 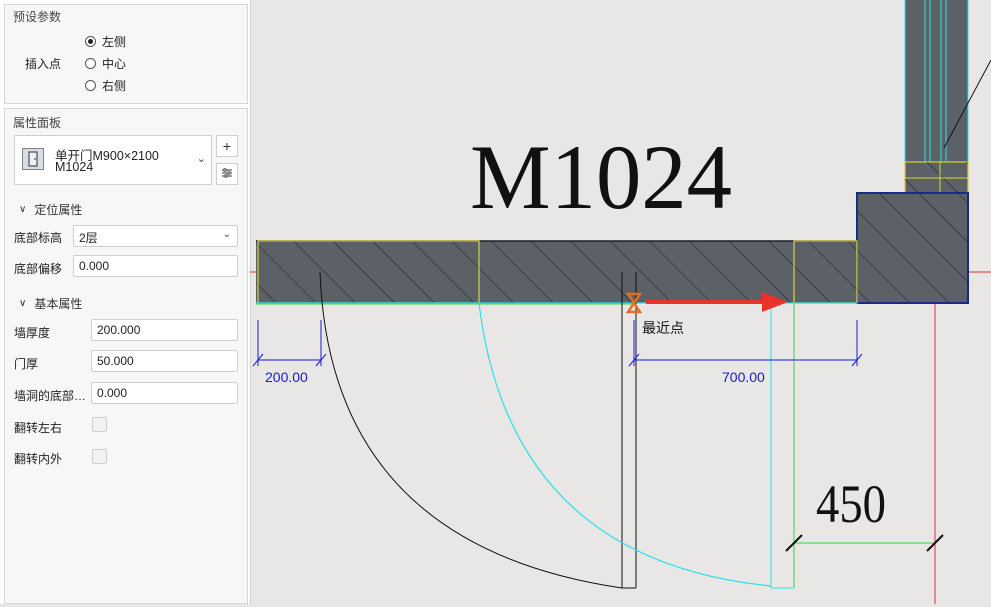 What do you see at coordinates (114, 86) in the screenshot?
I see `radio-right-label: 右侧` at bounding box center [114, 86].